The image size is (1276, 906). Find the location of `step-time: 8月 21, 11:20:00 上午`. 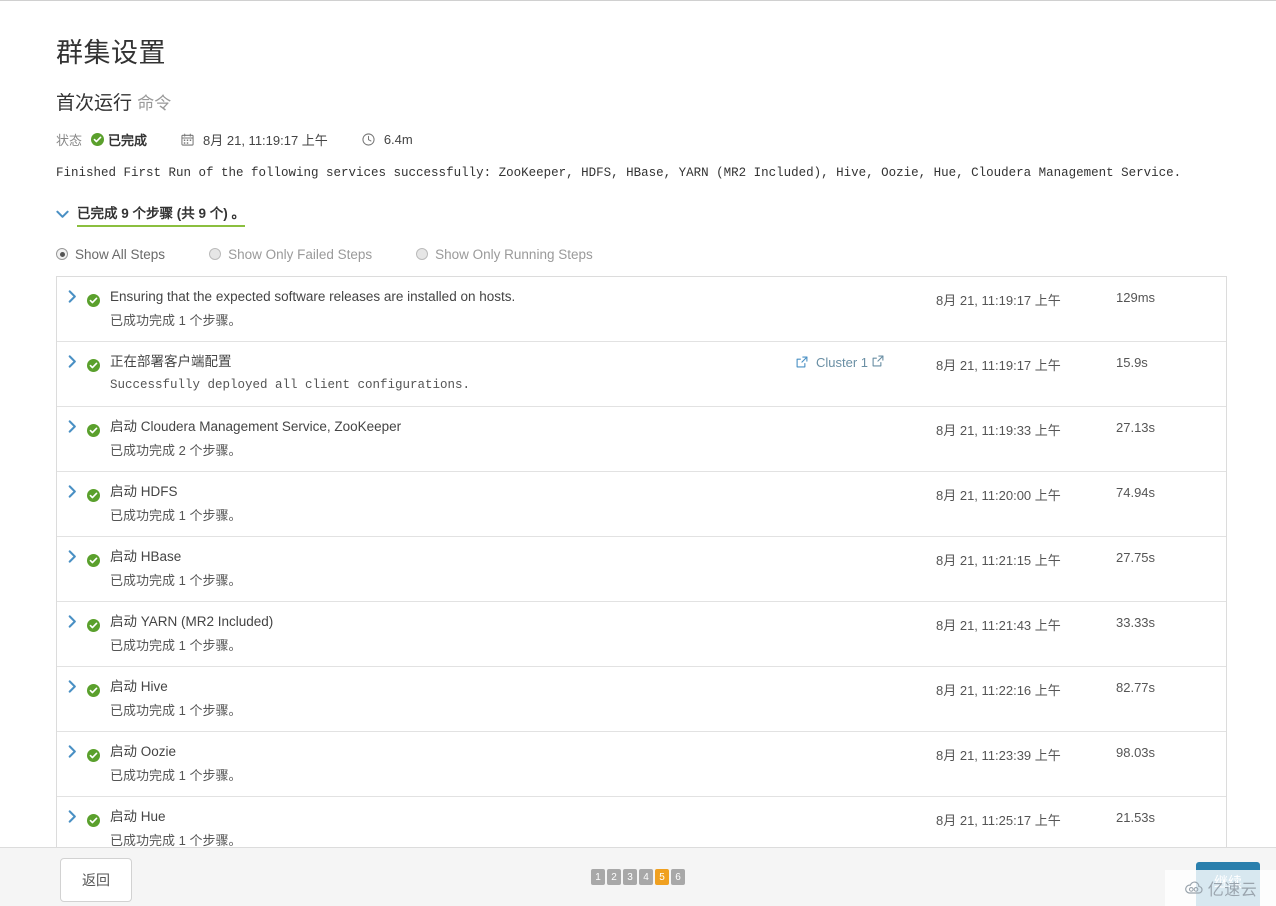

step-time: 8月 21, 11:20:00 上午 is located at coordinates (998, 495).